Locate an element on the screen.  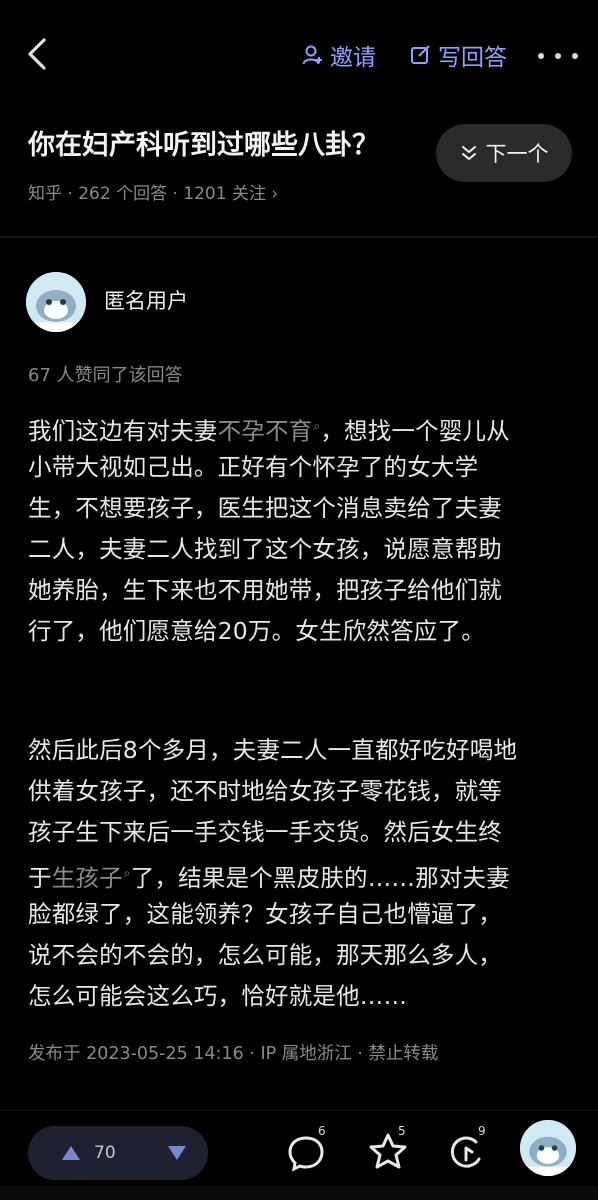
downvote-icon is located at coordinates (177, 1153).